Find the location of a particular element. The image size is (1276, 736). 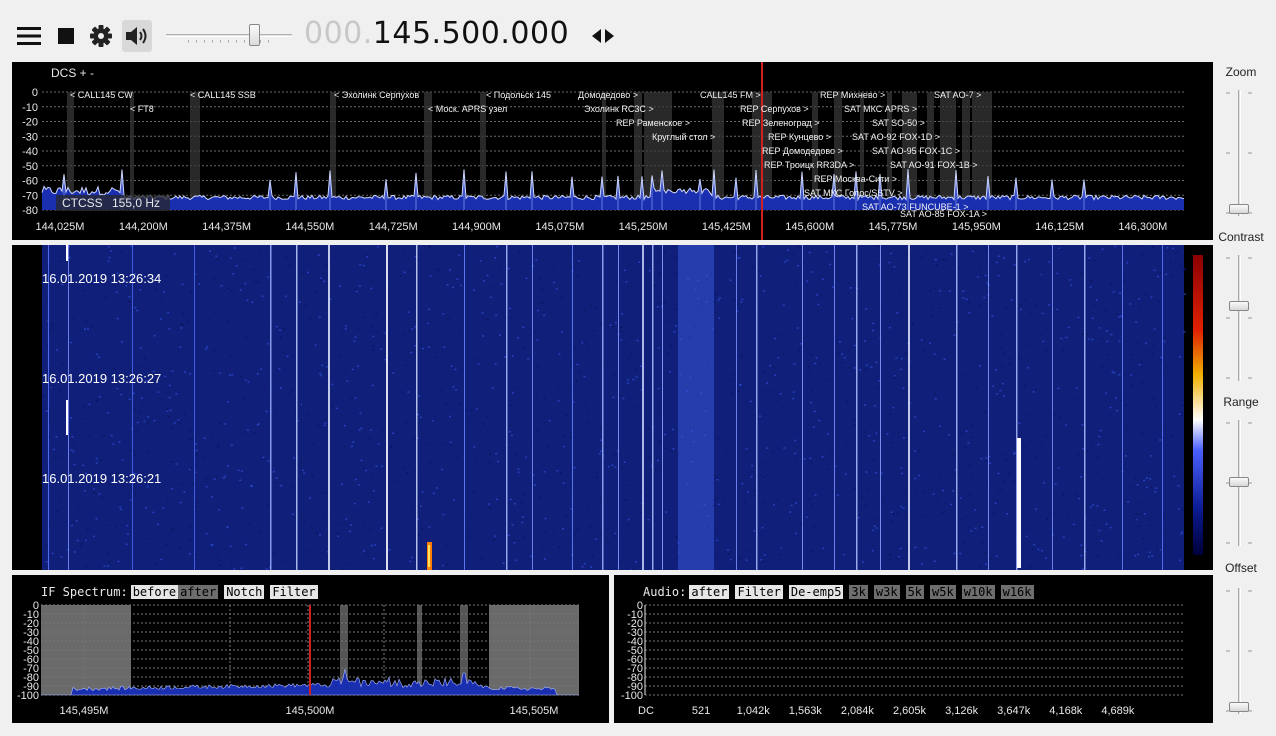

audio-w5k-button: w5k is located at coordinates (943, 592).